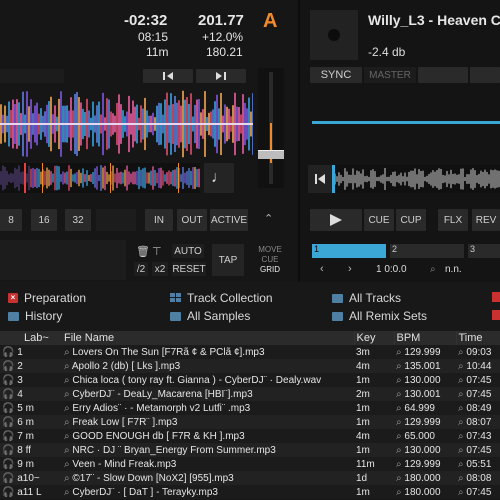  I want to click on nav-prev-icon: ‹, so click(322, 269).